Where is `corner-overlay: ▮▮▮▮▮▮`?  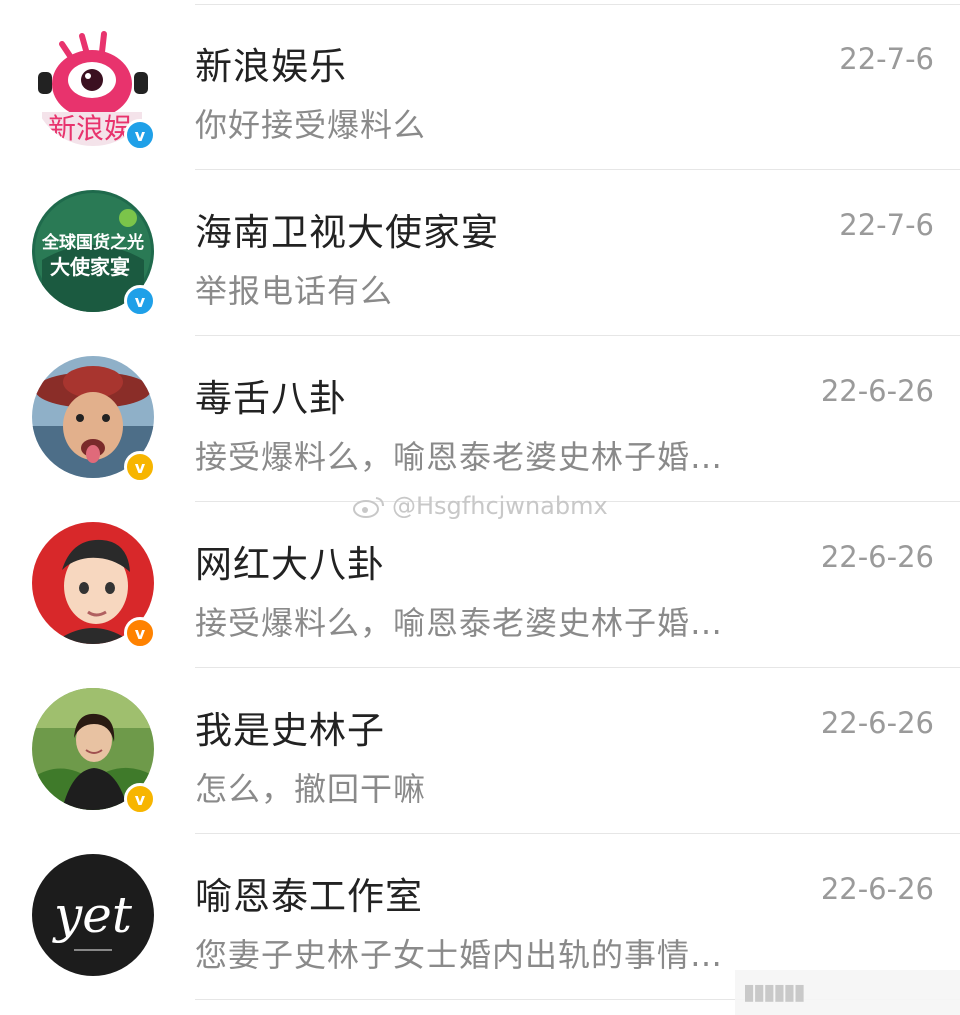 corner-overlay: ▮▮▮▮▮▮ is located at coordinates (847, 992).